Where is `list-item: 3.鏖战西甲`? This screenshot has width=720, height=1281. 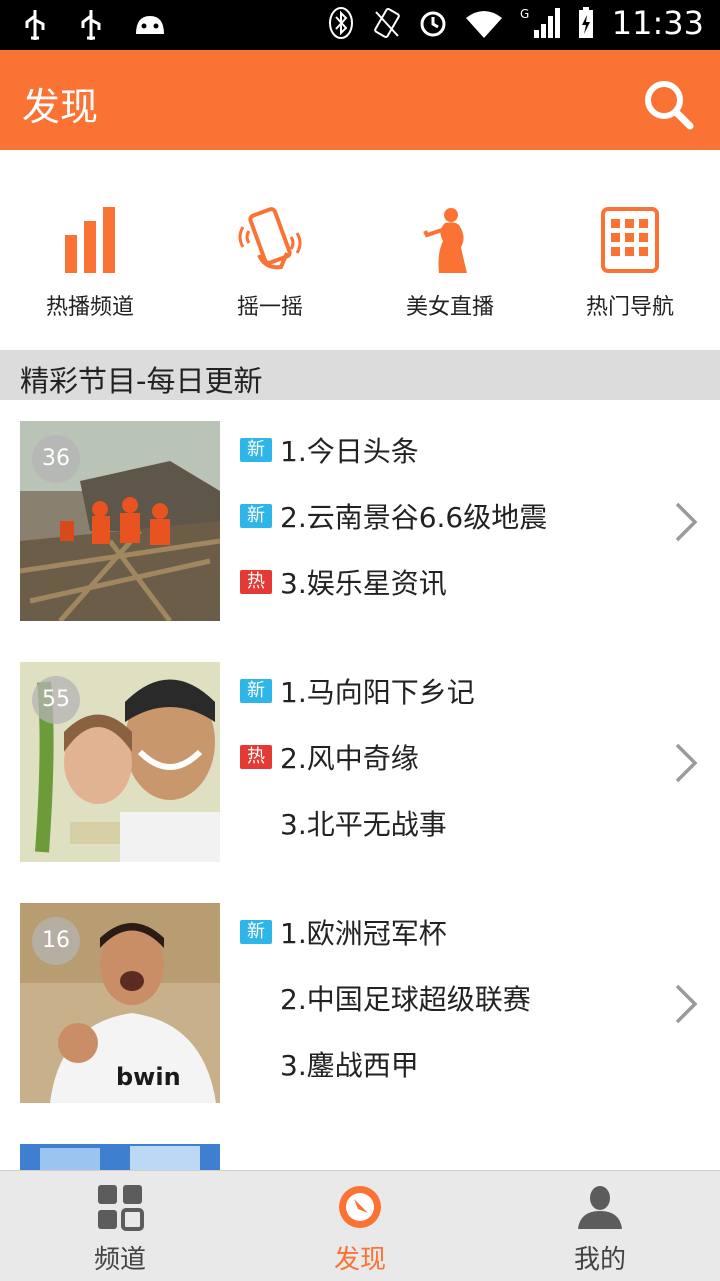
list-item: 3.鏖战西甲 is located at coordinates (450, 1064).